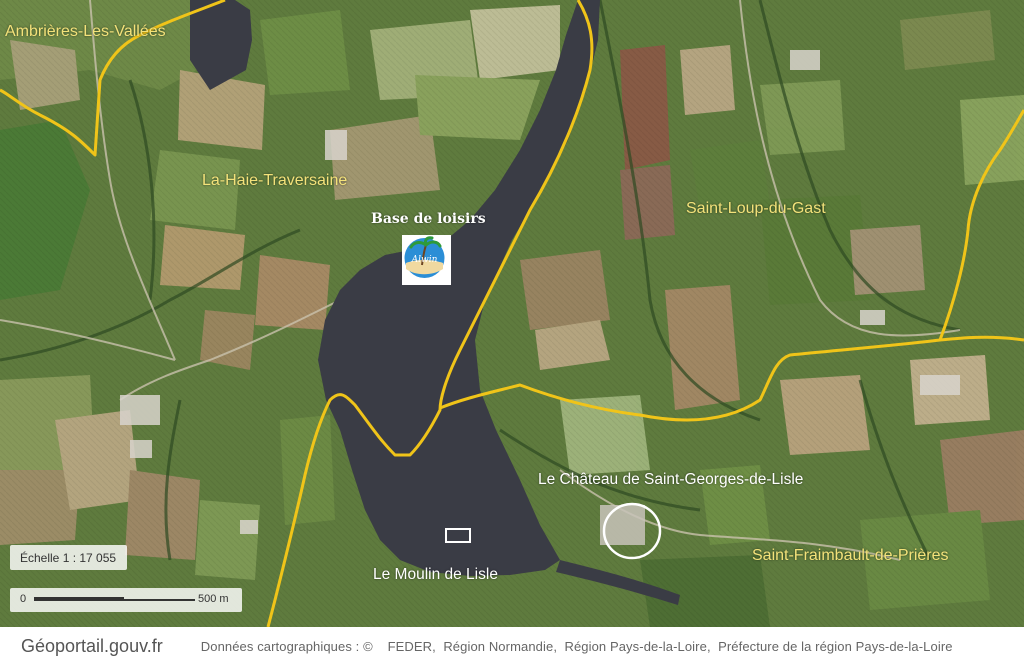 Image resolution: width=1024 pixels, height=665 pixels. Describe the element at coordinates (756, 208) in the screenshot. I see `commune-label: Saint-Loup-du-Gast` at that location.